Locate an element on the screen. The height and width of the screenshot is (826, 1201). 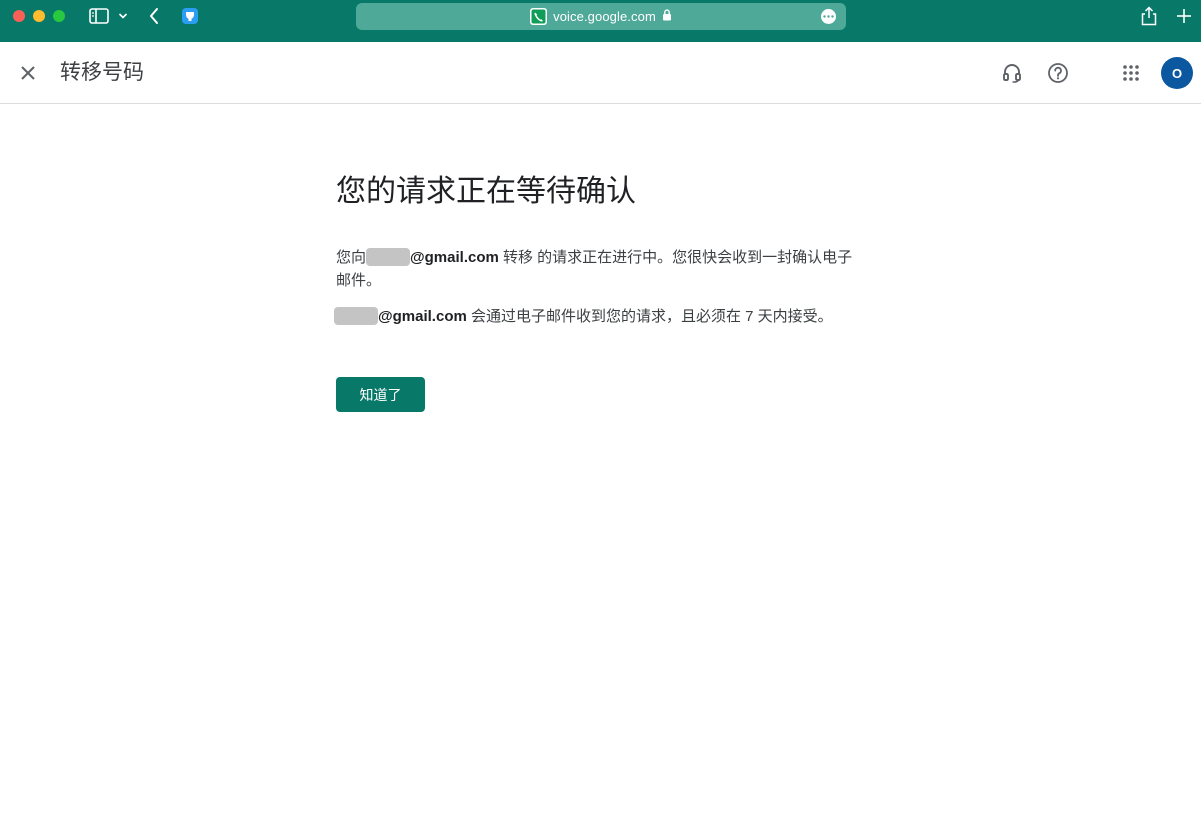
para2-suffix: 会通过电子邮件收到您的请求，且必须在 7 天内接受。 is located at coordinates (649, 316).